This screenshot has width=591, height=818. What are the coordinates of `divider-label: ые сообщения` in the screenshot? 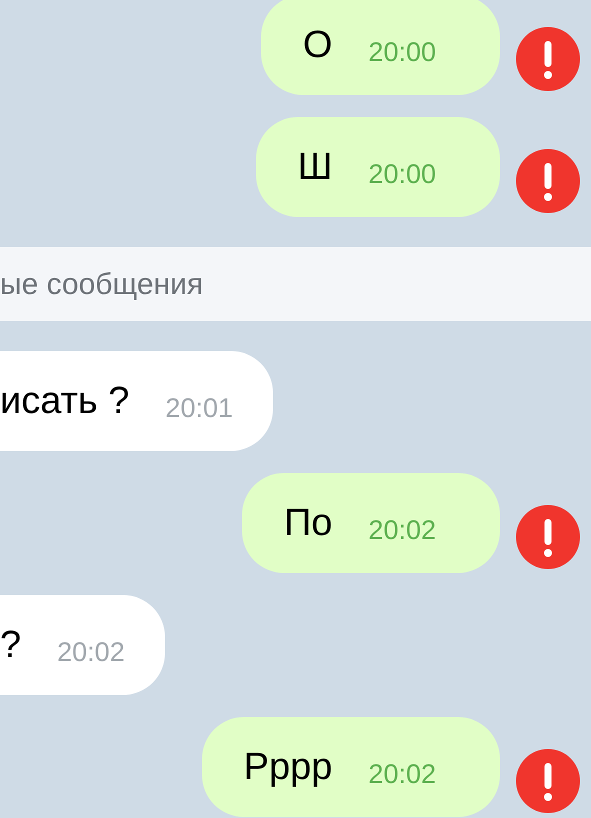 It's located at (102, 284).